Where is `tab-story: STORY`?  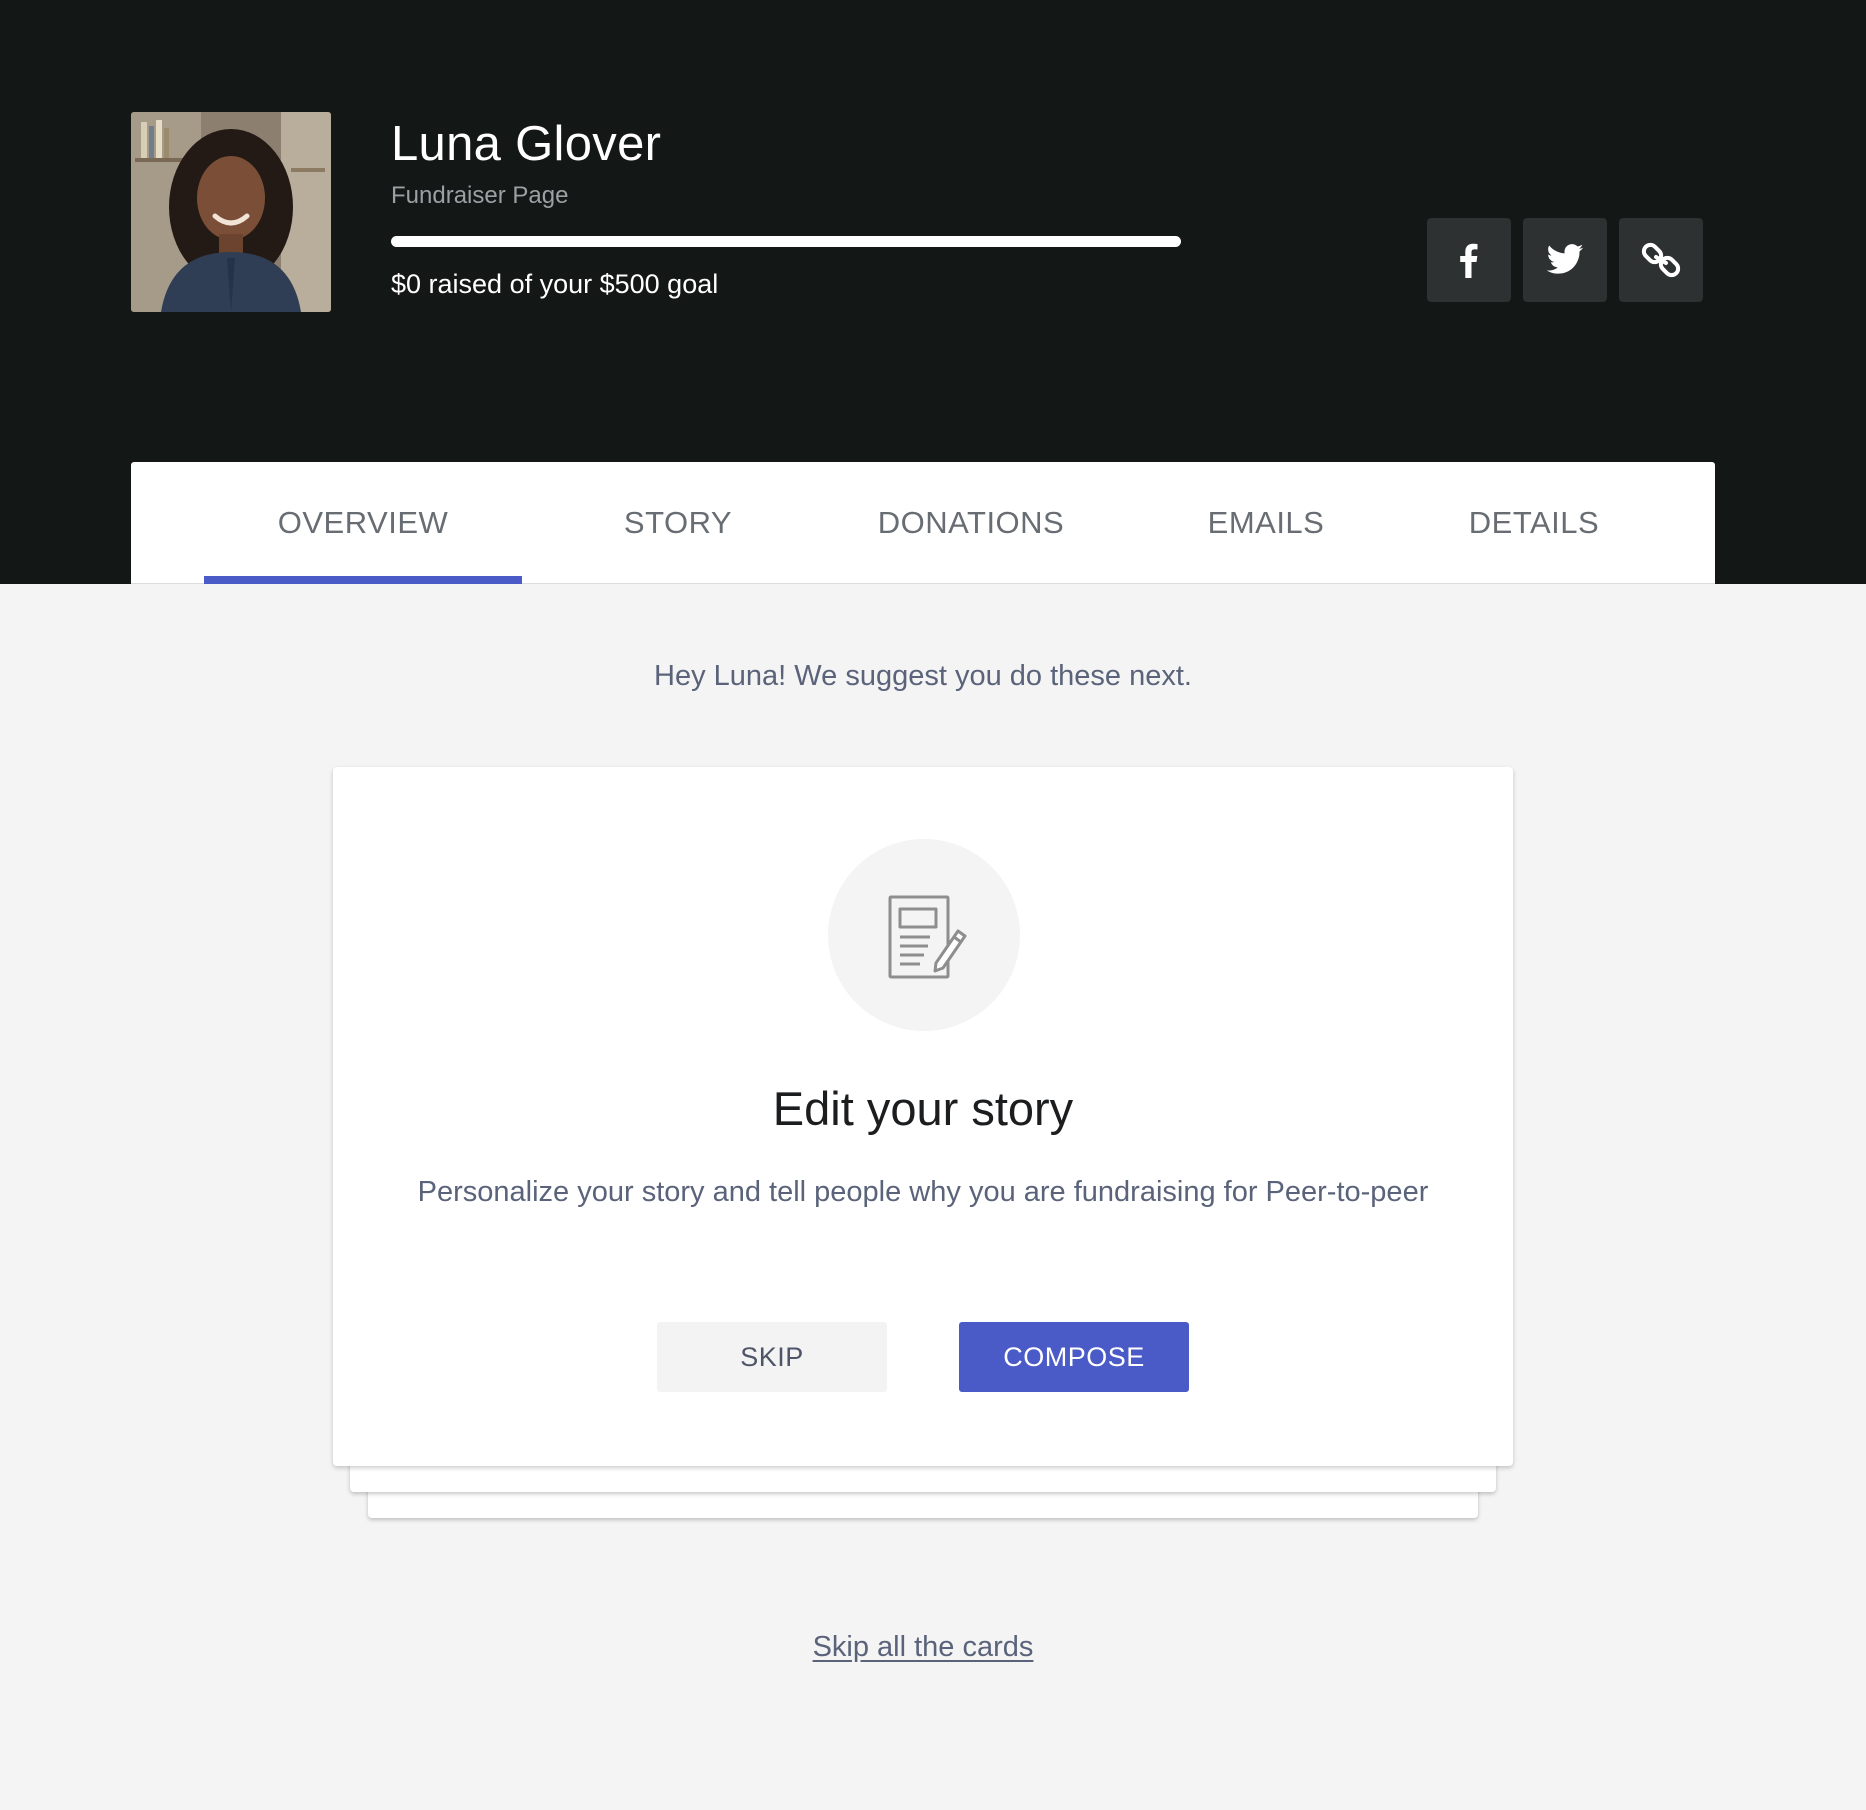
tab-story: STORY is located at coordinates (678, 522).